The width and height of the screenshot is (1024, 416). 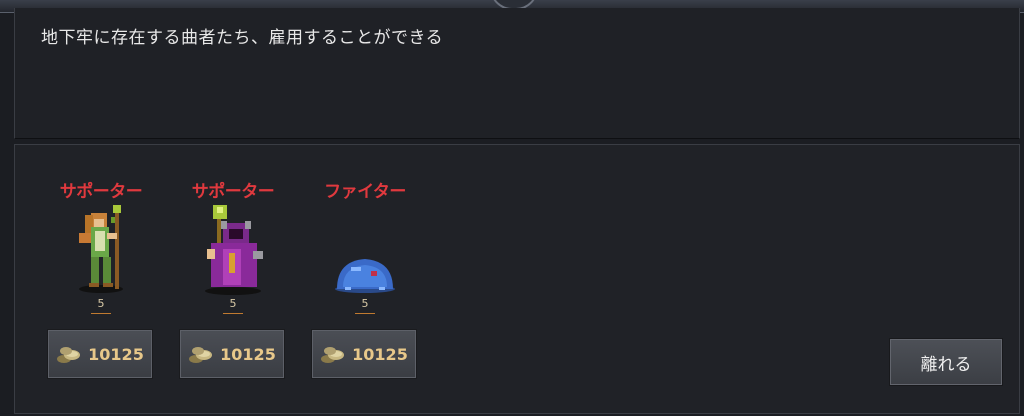 What do you see at coordinates (233, 247) in the screenshot?
I see `purple-robed-mage-icon` at bounding box center [233, 247].